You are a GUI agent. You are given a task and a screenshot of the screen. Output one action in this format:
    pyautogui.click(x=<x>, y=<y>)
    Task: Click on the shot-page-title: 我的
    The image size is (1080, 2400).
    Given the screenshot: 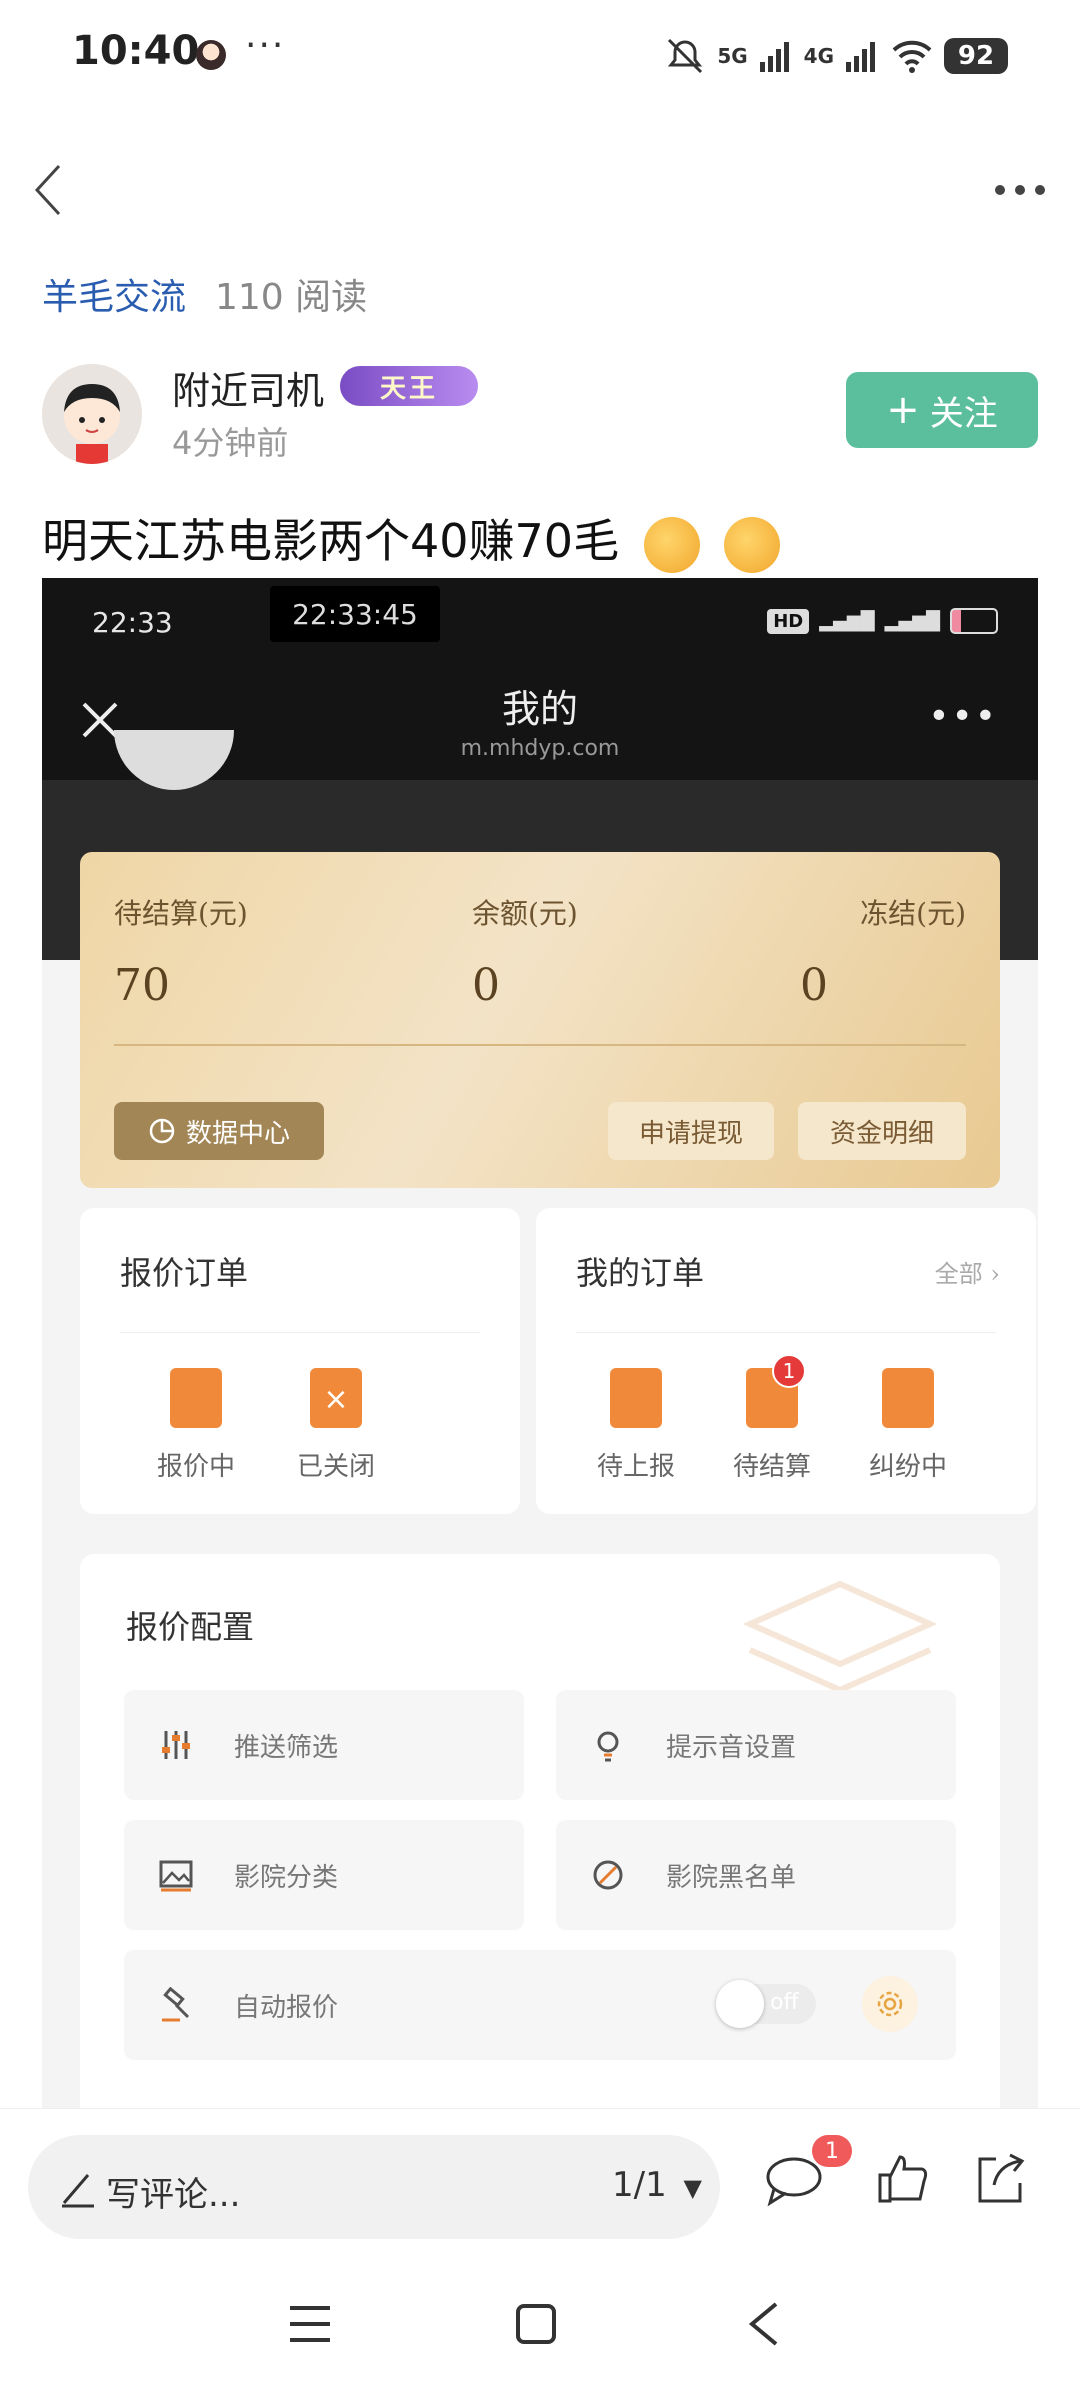 What is the action you would take?
    pyautogui.click(x=539, y=709)
    